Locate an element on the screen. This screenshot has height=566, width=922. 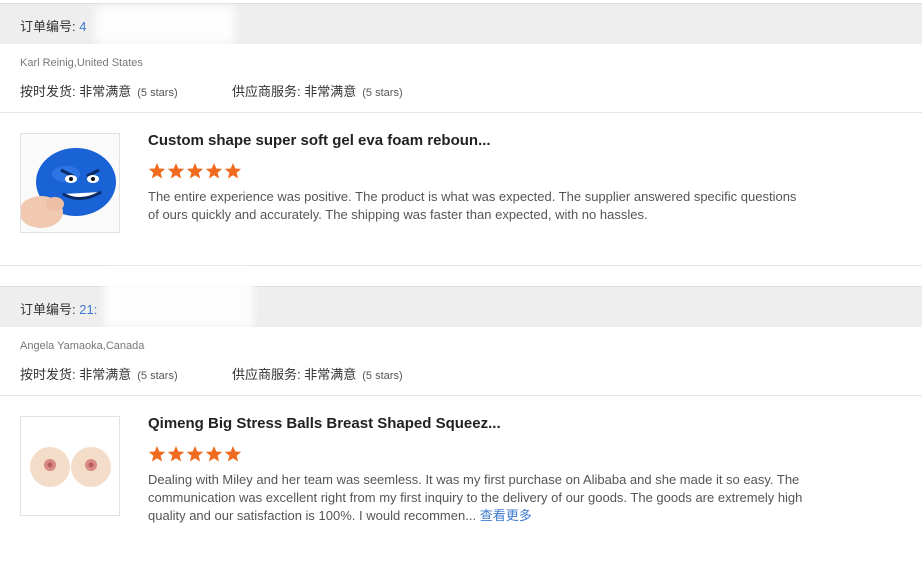
stress-balls-image is located at coordinates (70, 466).